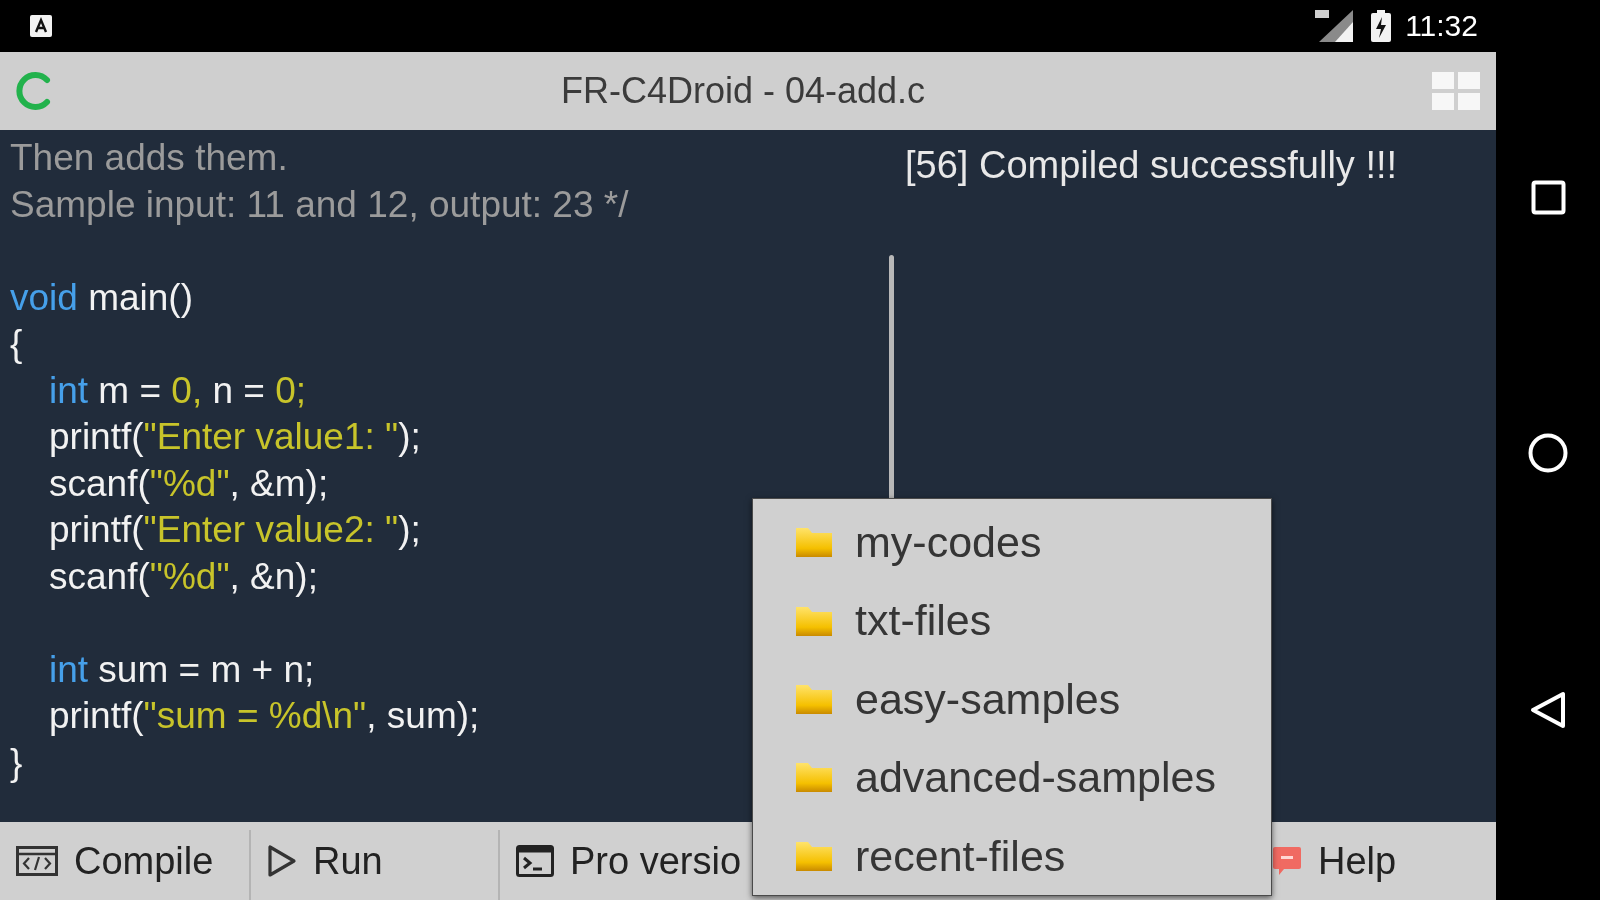 This screenshot has width=1600, height=900. What do you see at coordinates (1012, 699) in the screenshot?
I see `menu-item: easy-samples` at bounding box center [1012, 699].